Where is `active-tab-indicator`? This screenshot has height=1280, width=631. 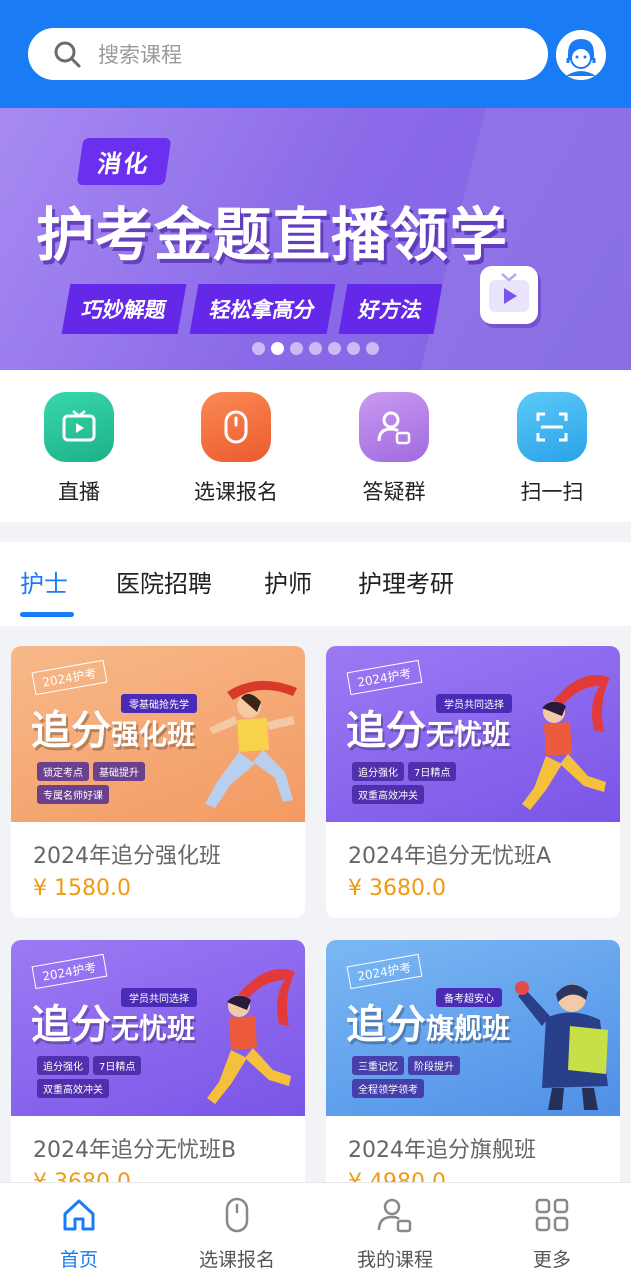
active-tab-indicator is located at coordinates (47, 614).